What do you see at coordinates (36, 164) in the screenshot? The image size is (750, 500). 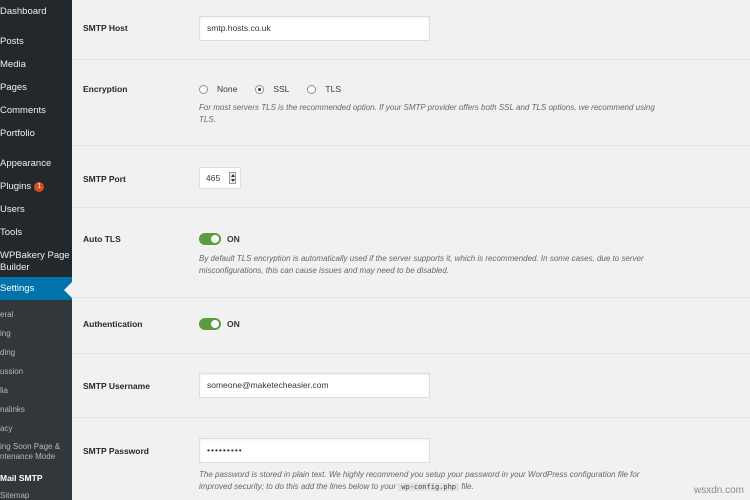 I see `menu-appearance: Appearance` at bounding box center [36, 164].